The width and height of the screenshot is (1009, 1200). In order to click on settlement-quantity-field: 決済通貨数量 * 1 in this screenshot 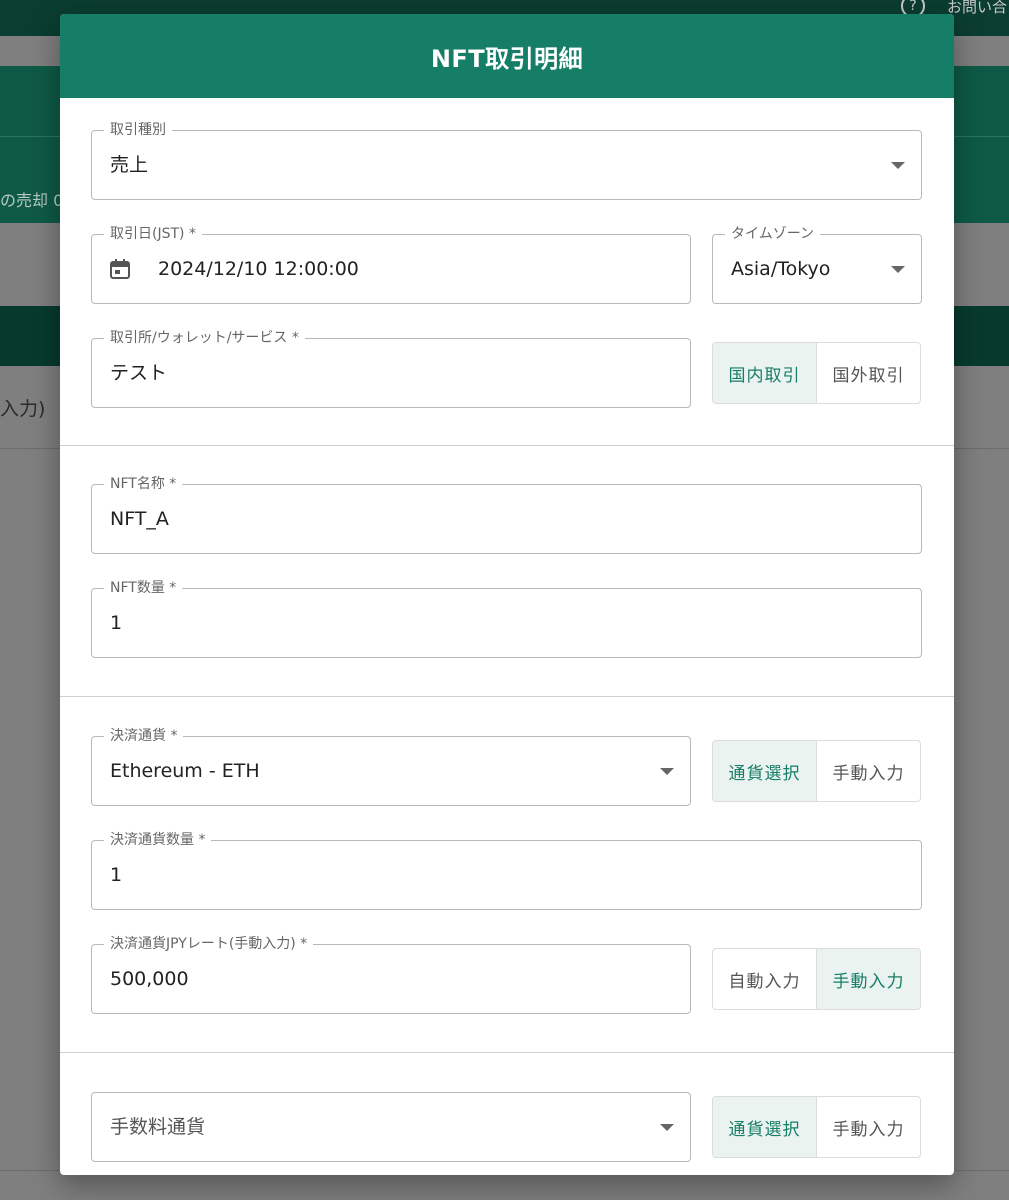, I will do `click(506, 870)`.